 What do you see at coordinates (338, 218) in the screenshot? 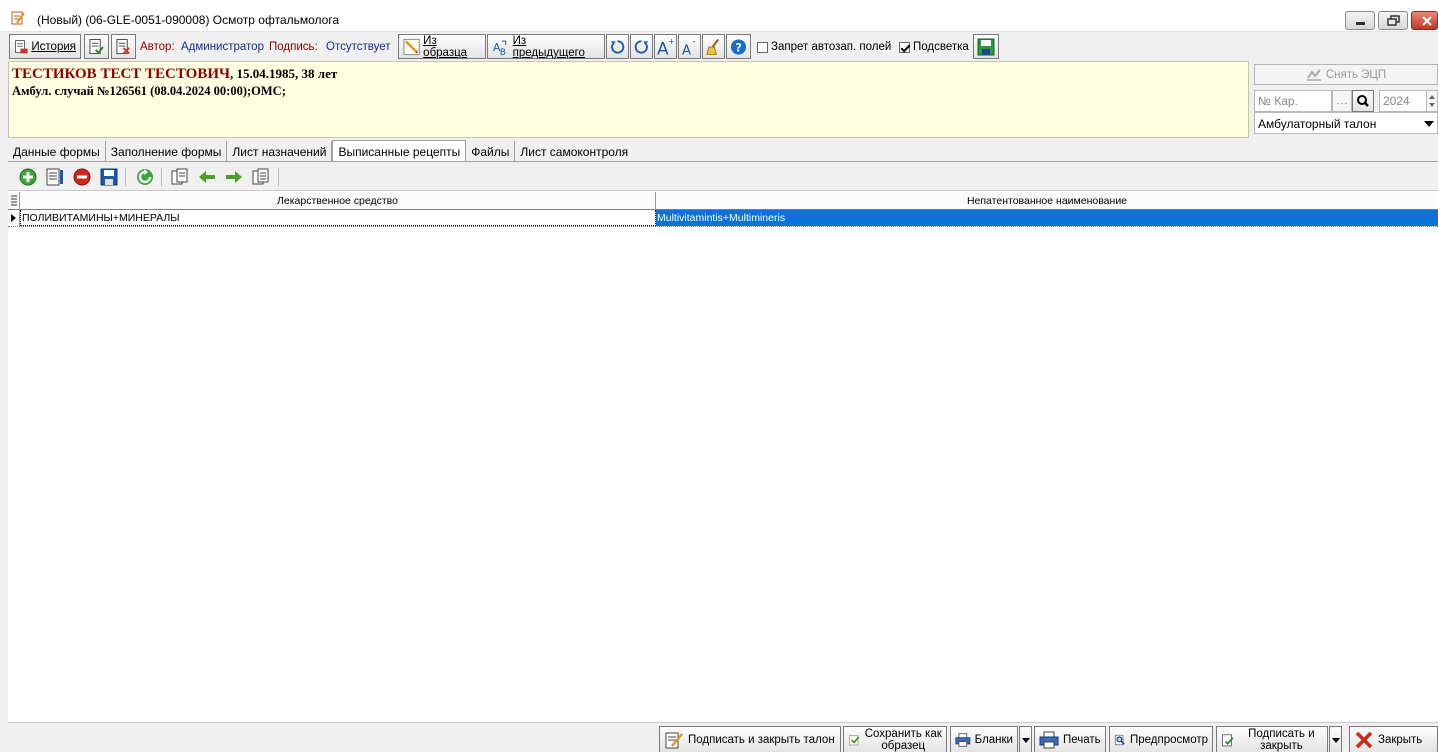
I see `cell-drug: ПОЛИВИТАМИНЫ+МИНЕРАЛЫ` at bounding box center [338, 218].